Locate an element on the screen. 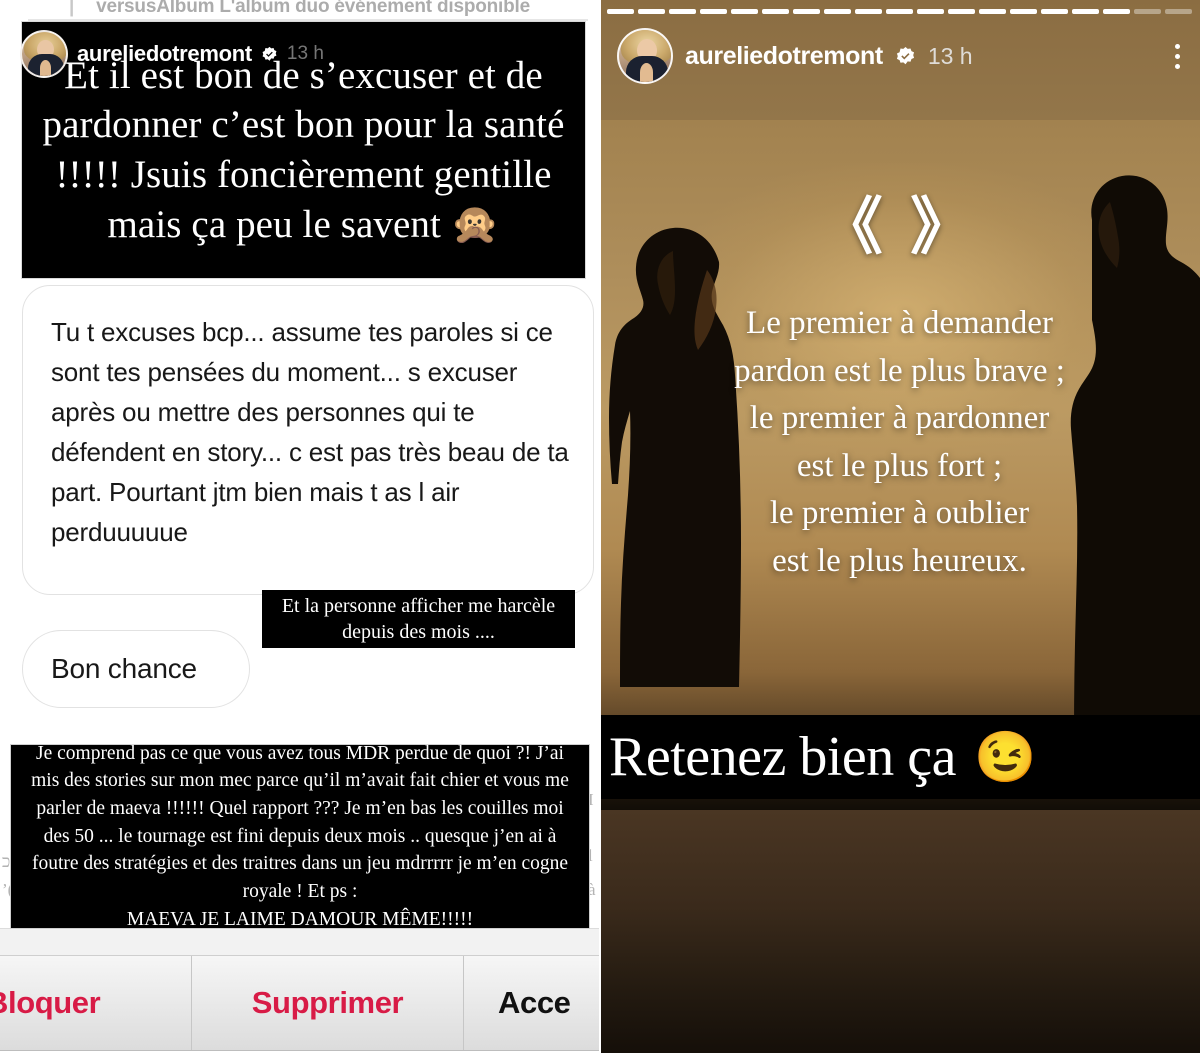  story-overlay-header: aureliedotremont 13 h is located at coordinates (172, 54).